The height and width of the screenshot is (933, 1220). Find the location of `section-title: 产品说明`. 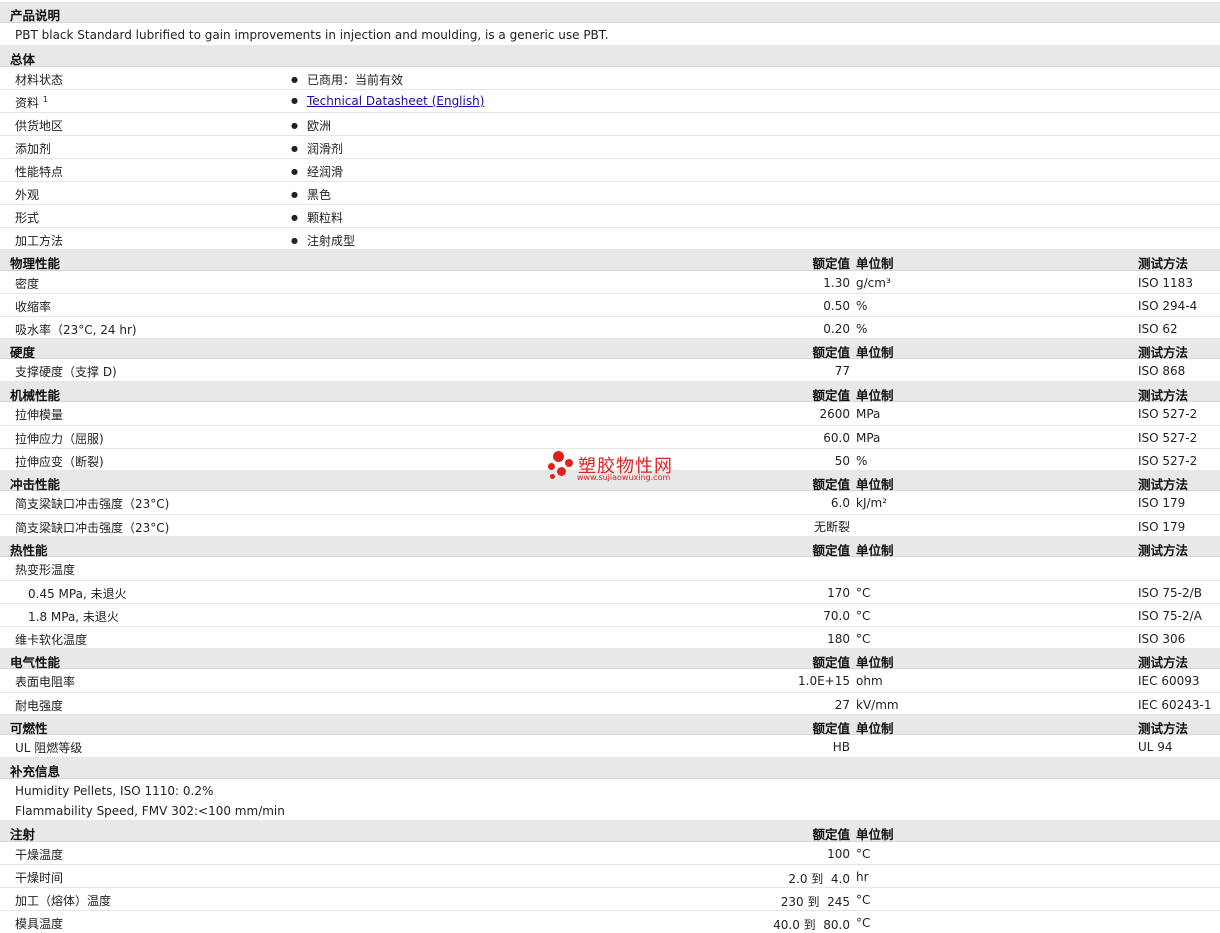

section-title: 产品说明 is located at coordinates (35, 15).